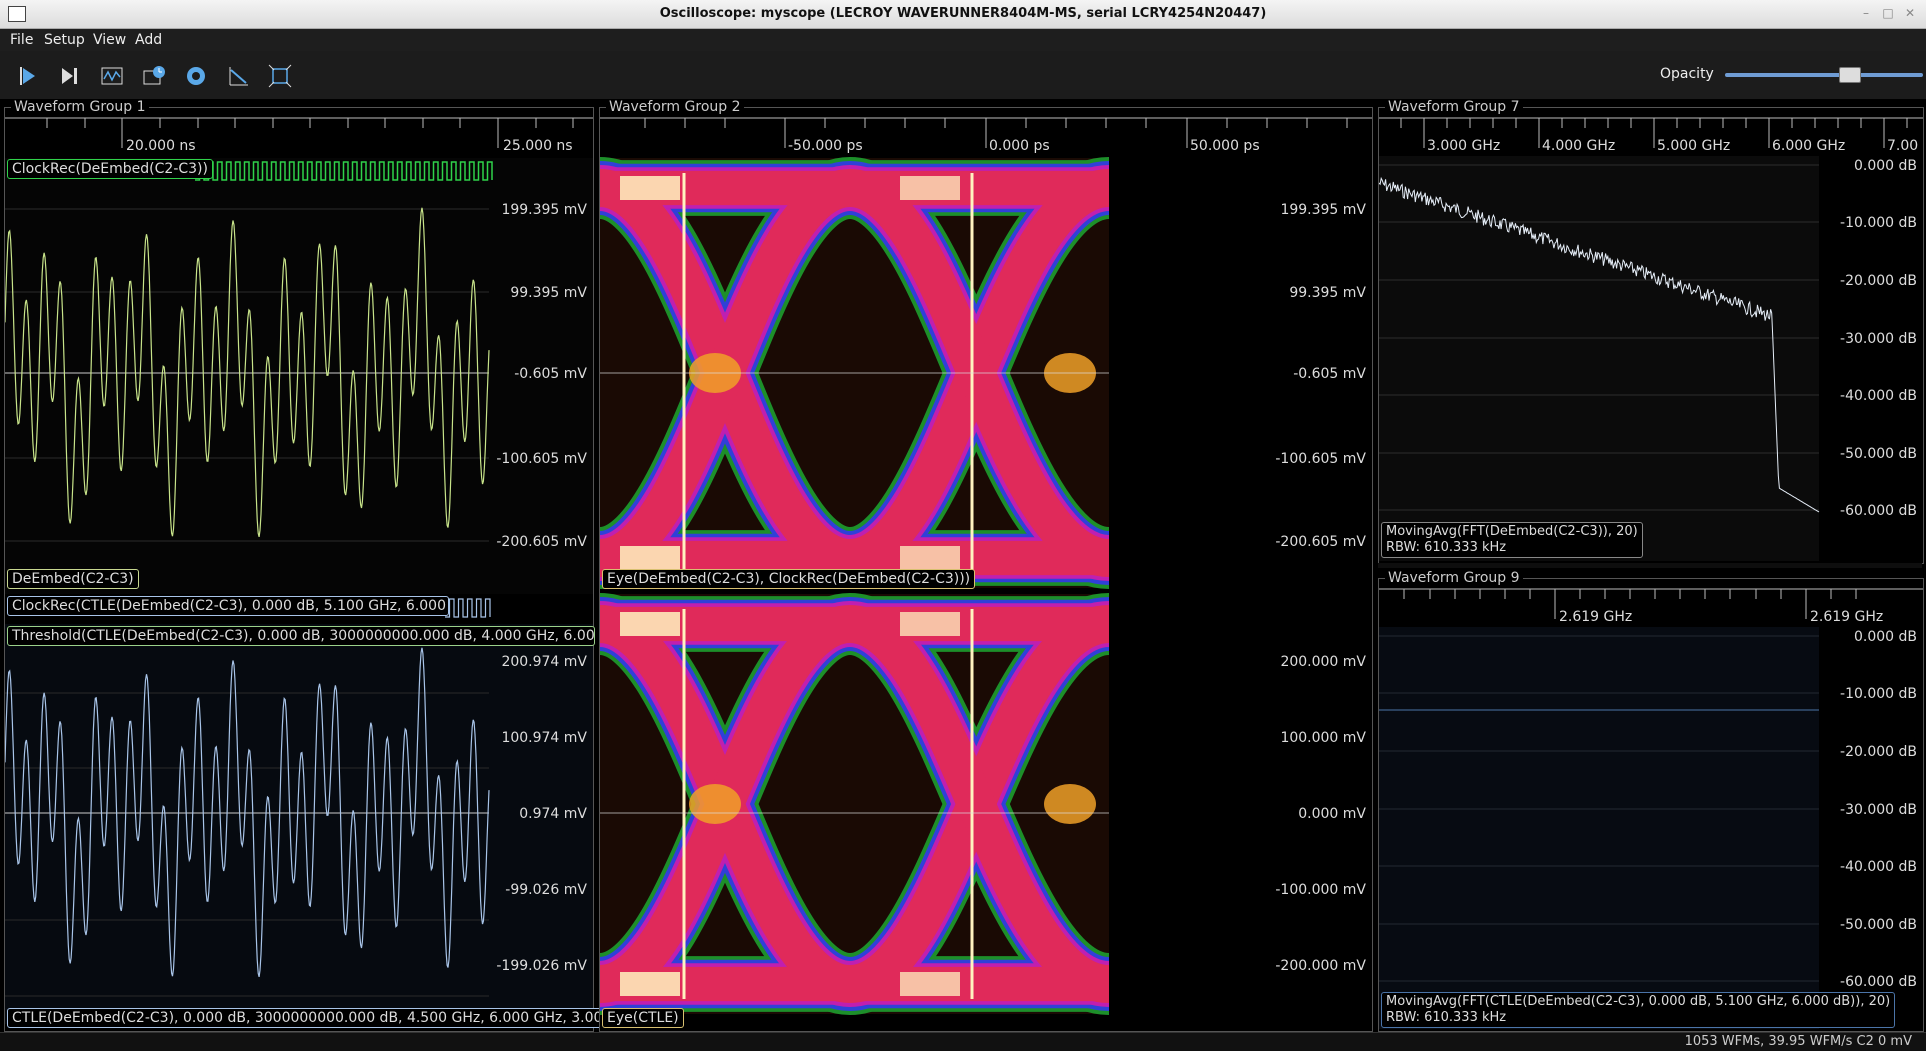 This screenshot has height=1051, width=1926. What do you see at coordinates (1650, 565) in the screenshot?
I see `splitter-handle` at bounding box center [1650, 565].